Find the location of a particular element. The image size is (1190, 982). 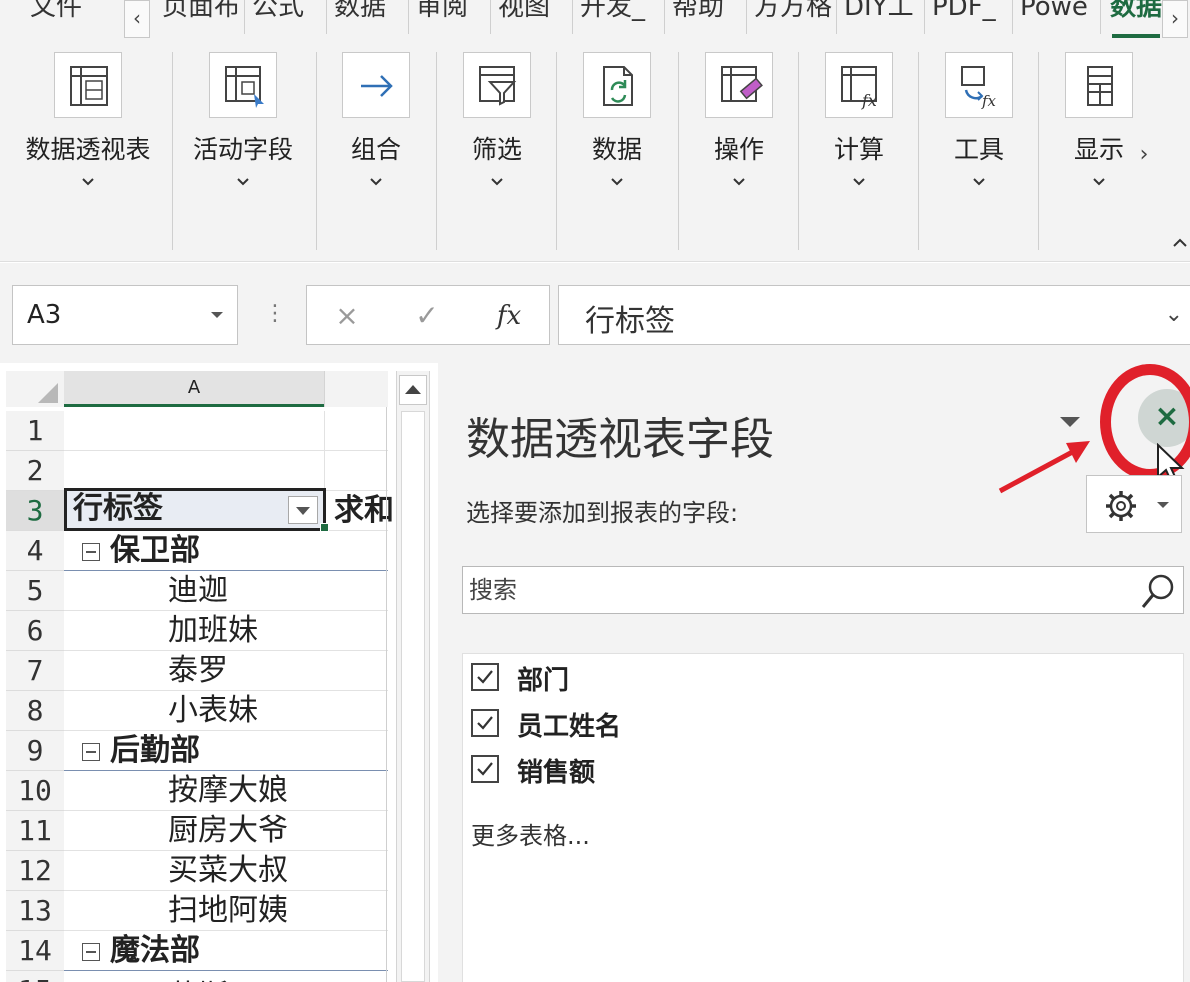

group-label-cell: 后勤部 is located at coordinates (155, 751).